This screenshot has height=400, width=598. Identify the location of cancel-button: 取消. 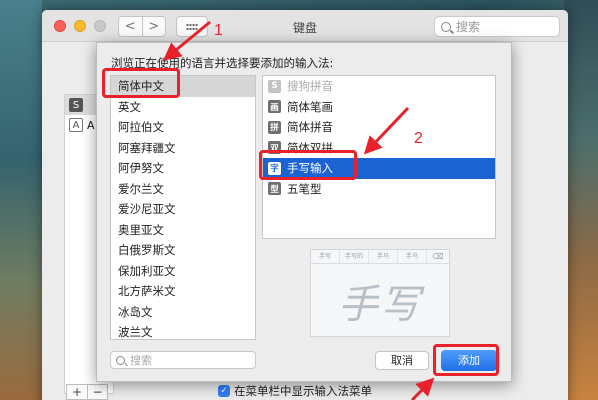
(402, 360).